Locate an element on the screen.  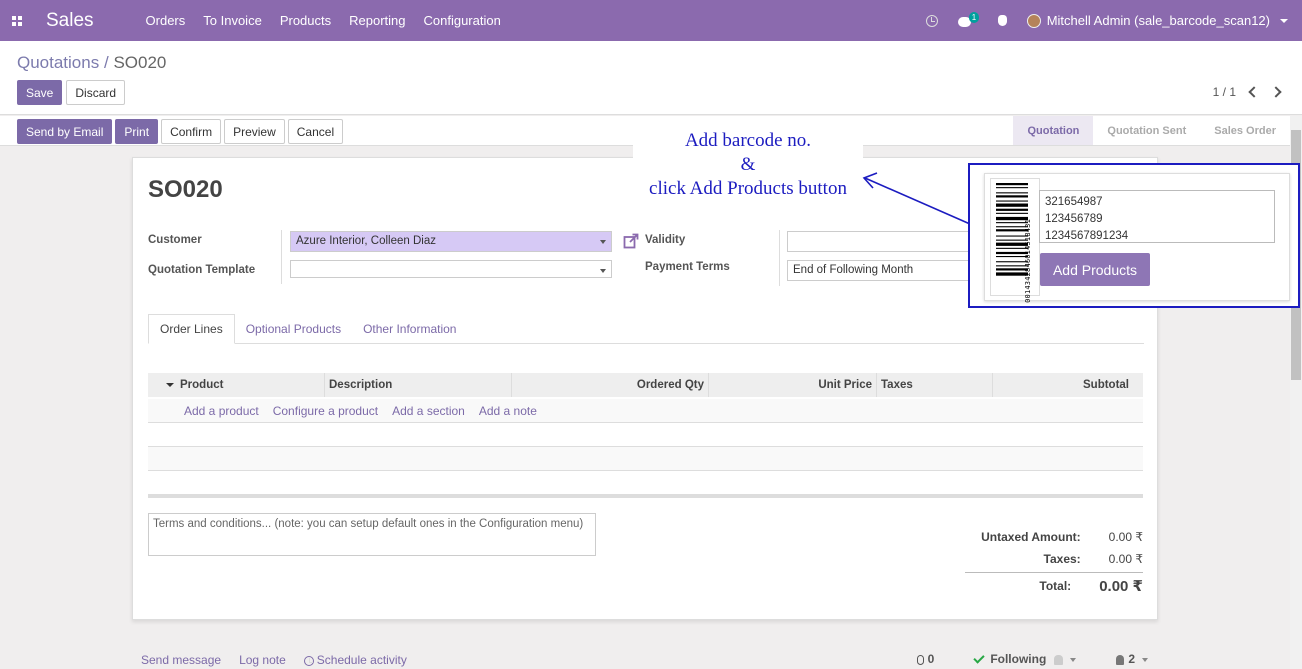
tab-order-lines: Order Lines is located at coordinates (191, 329).